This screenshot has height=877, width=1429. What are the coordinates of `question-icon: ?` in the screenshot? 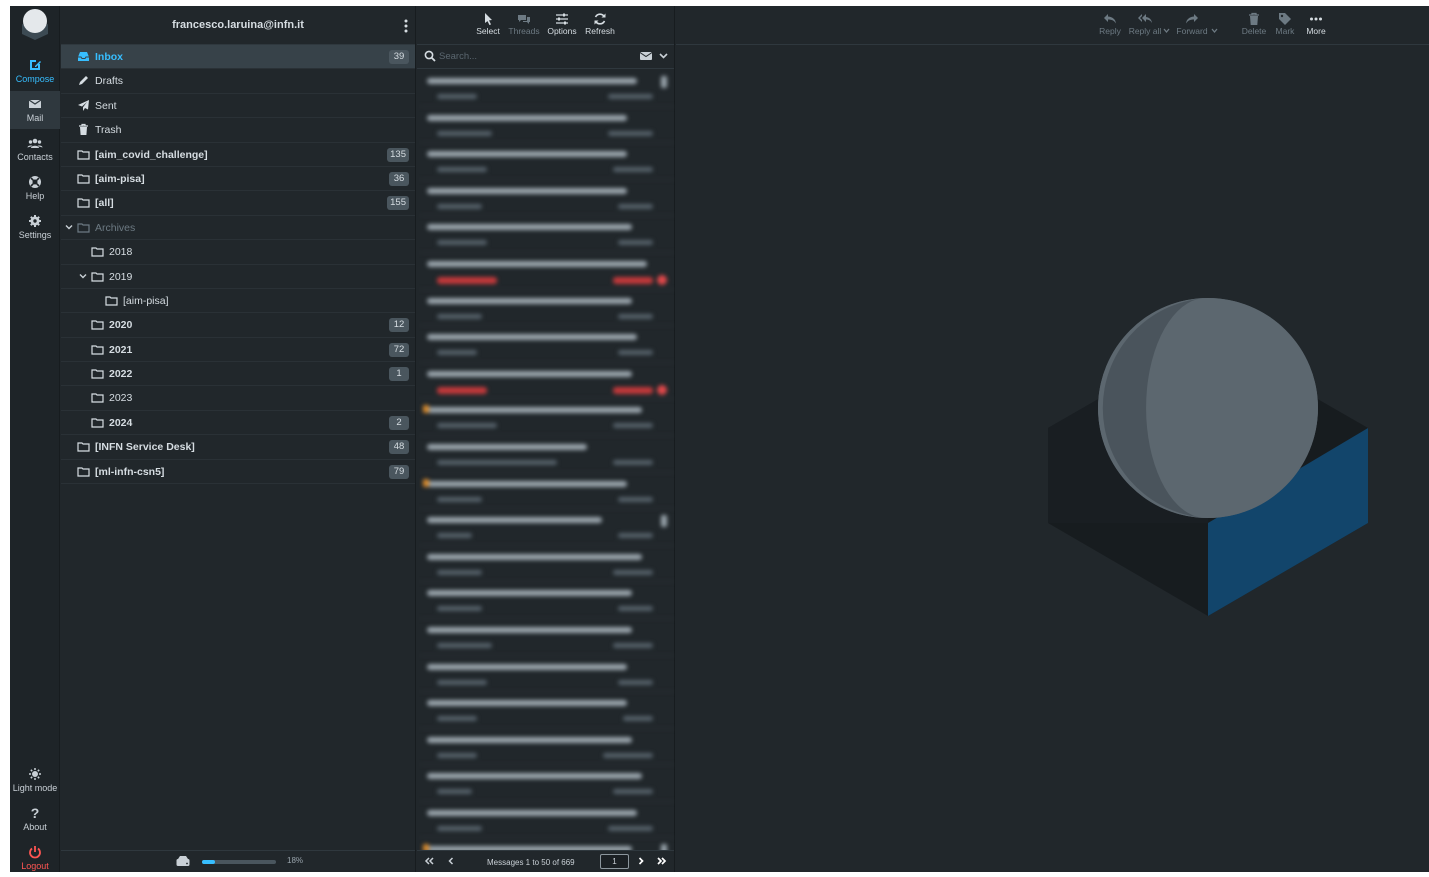 It's located at (35, 813).